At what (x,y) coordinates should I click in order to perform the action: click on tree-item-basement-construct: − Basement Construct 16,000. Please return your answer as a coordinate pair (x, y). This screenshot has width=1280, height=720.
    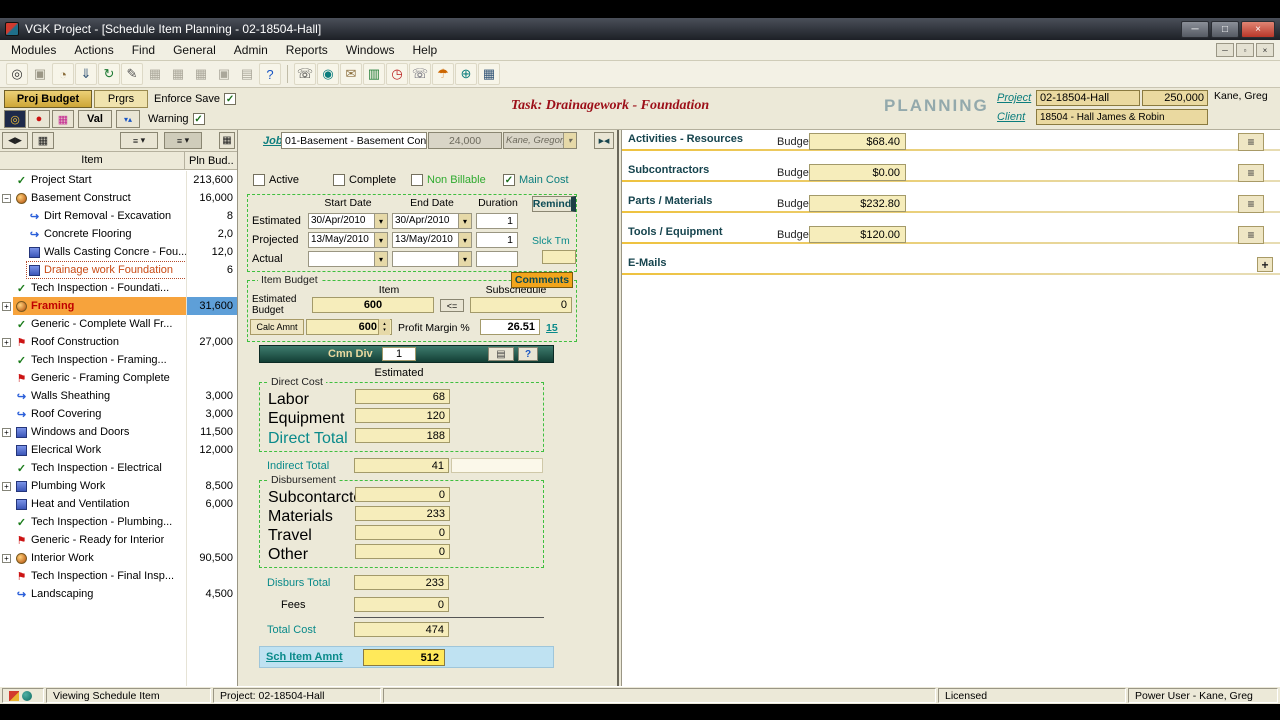
    Looking at the image, I should click on (118, 198).